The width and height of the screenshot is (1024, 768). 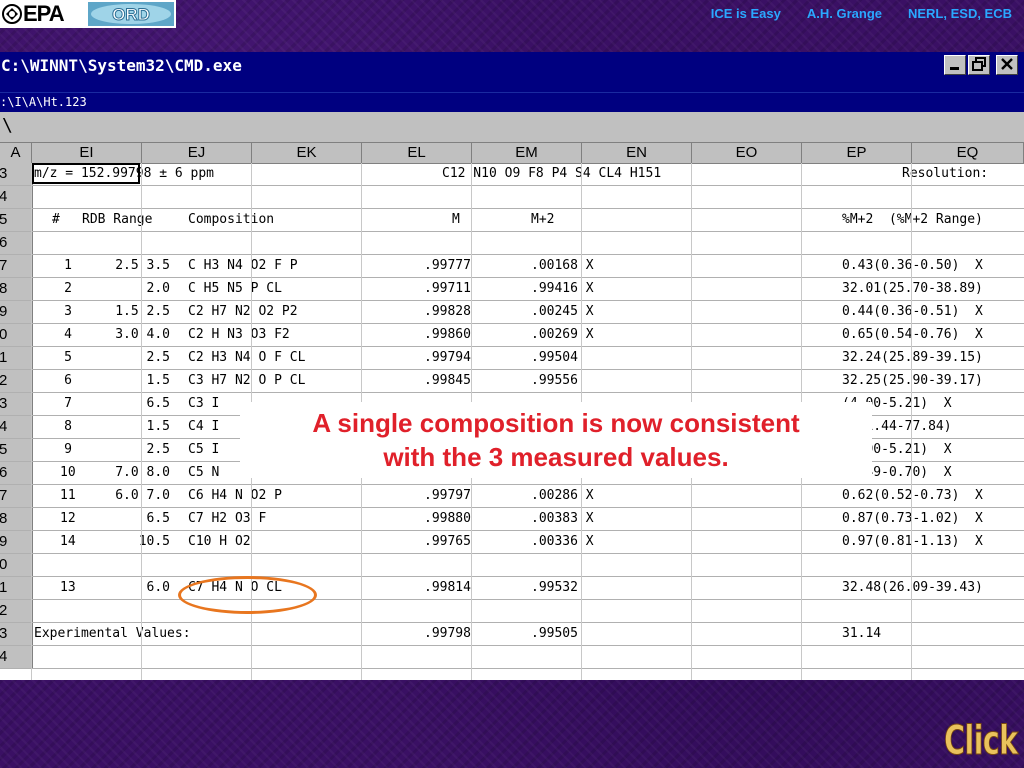 I want to click on table-cell: 2, so click(x=66, y=289).